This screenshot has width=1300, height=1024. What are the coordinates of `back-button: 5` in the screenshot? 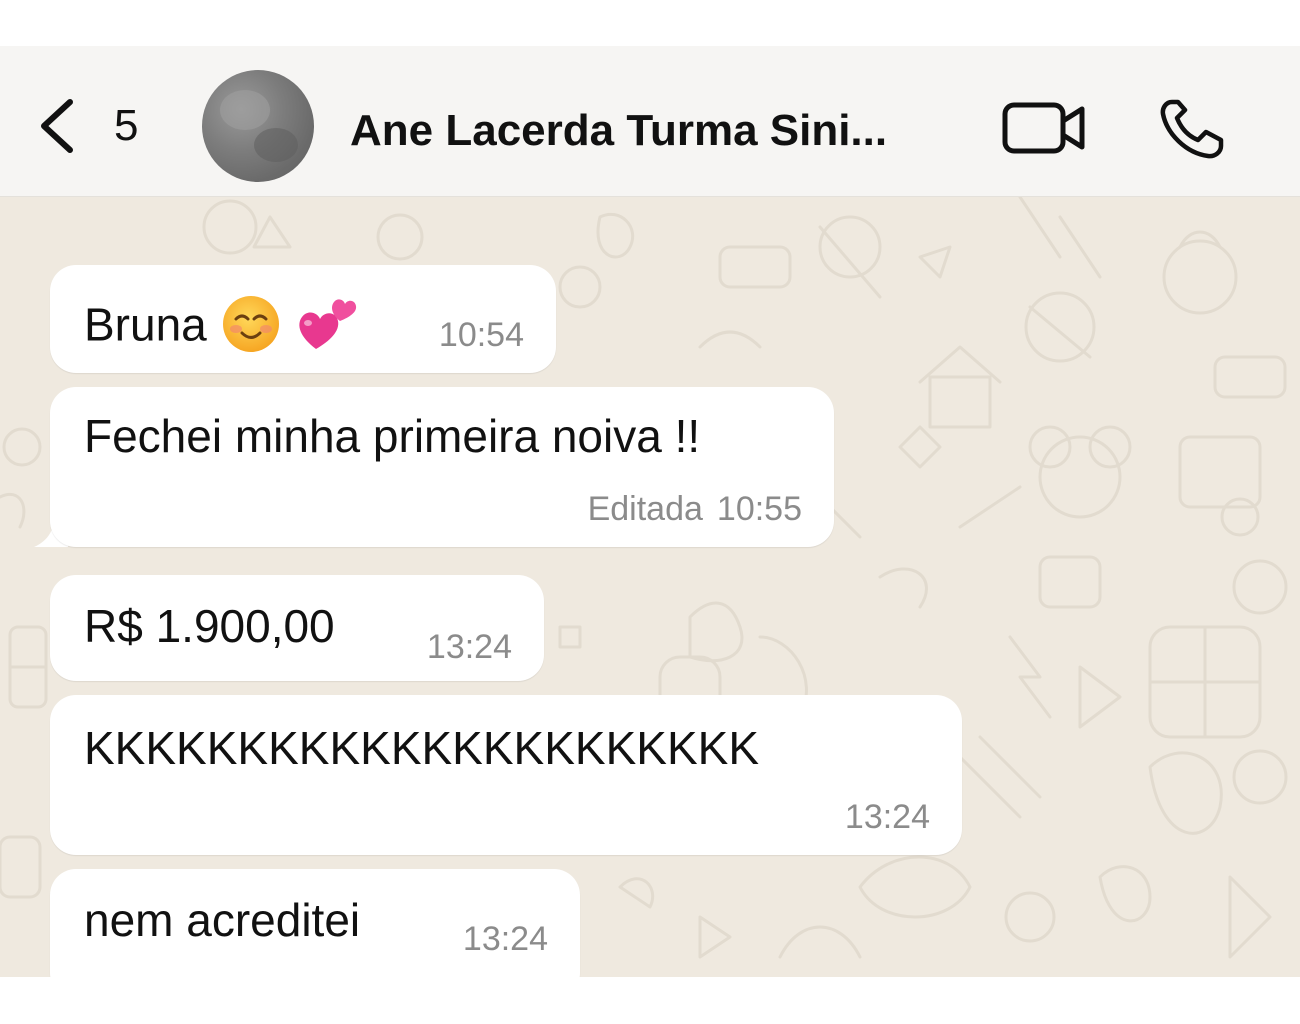 It's located at (87, 126).